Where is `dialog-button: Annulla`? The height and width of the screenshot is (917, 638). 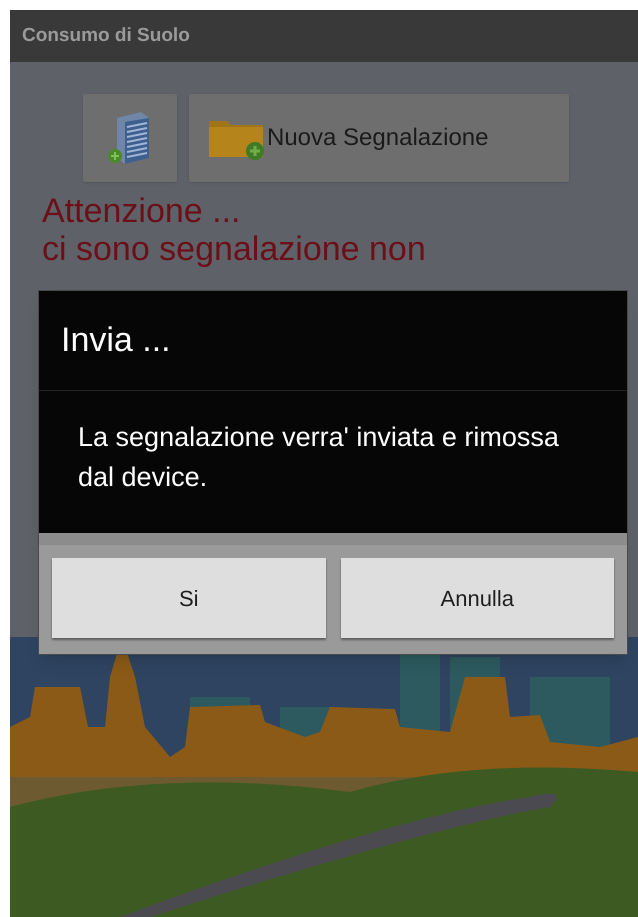
dialog-button: Annulla is located at coordinates (477, 598).